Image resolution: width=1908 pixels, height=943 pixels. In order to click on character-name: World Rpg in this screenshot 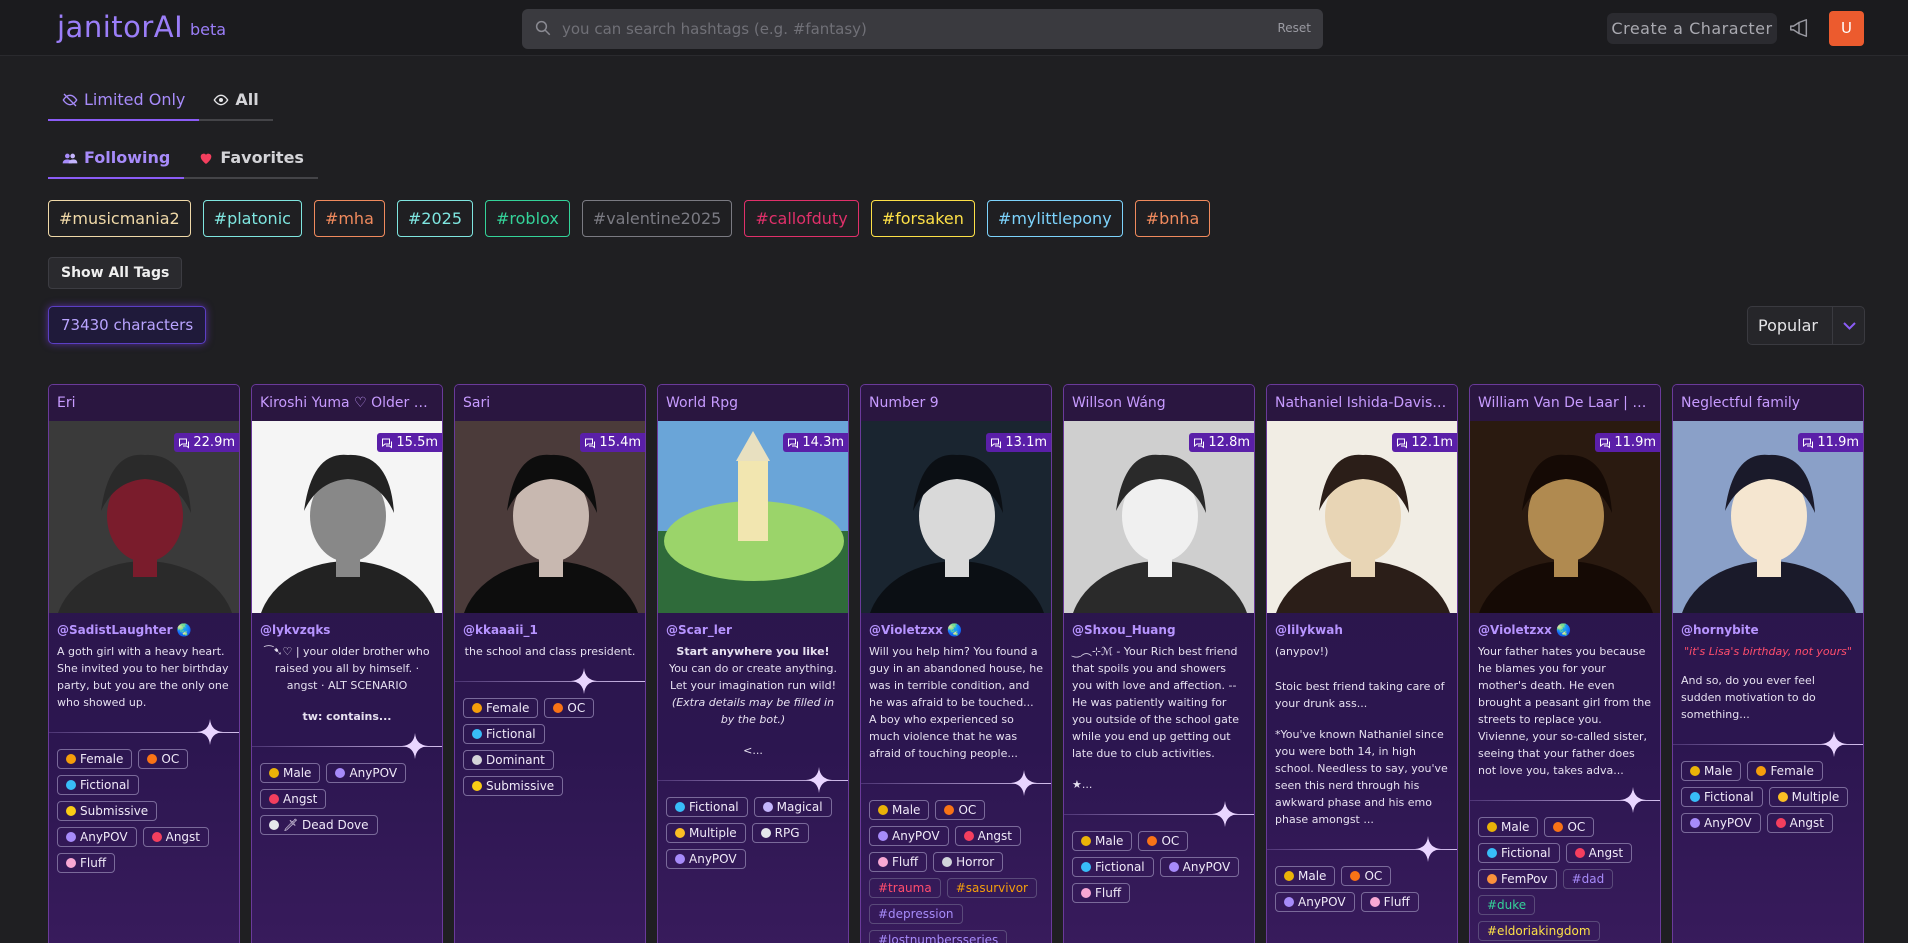, I will do `click(753, 403)`.